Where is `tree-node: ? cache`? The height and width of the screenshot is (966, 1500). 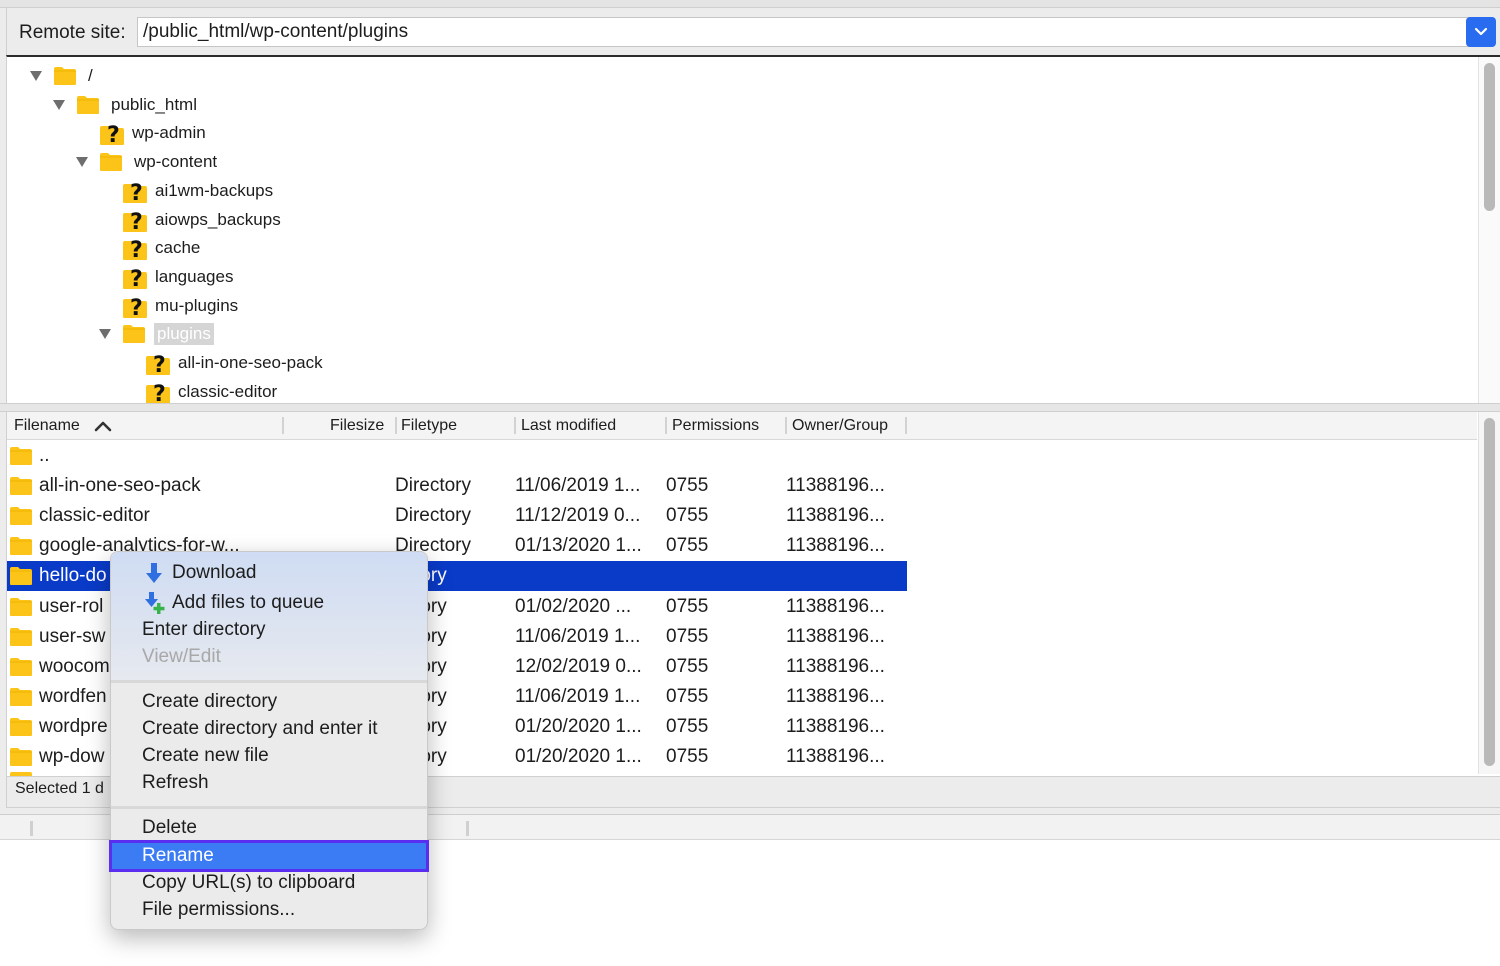
tree-node: ? cache is located at coordinates (150, 248).